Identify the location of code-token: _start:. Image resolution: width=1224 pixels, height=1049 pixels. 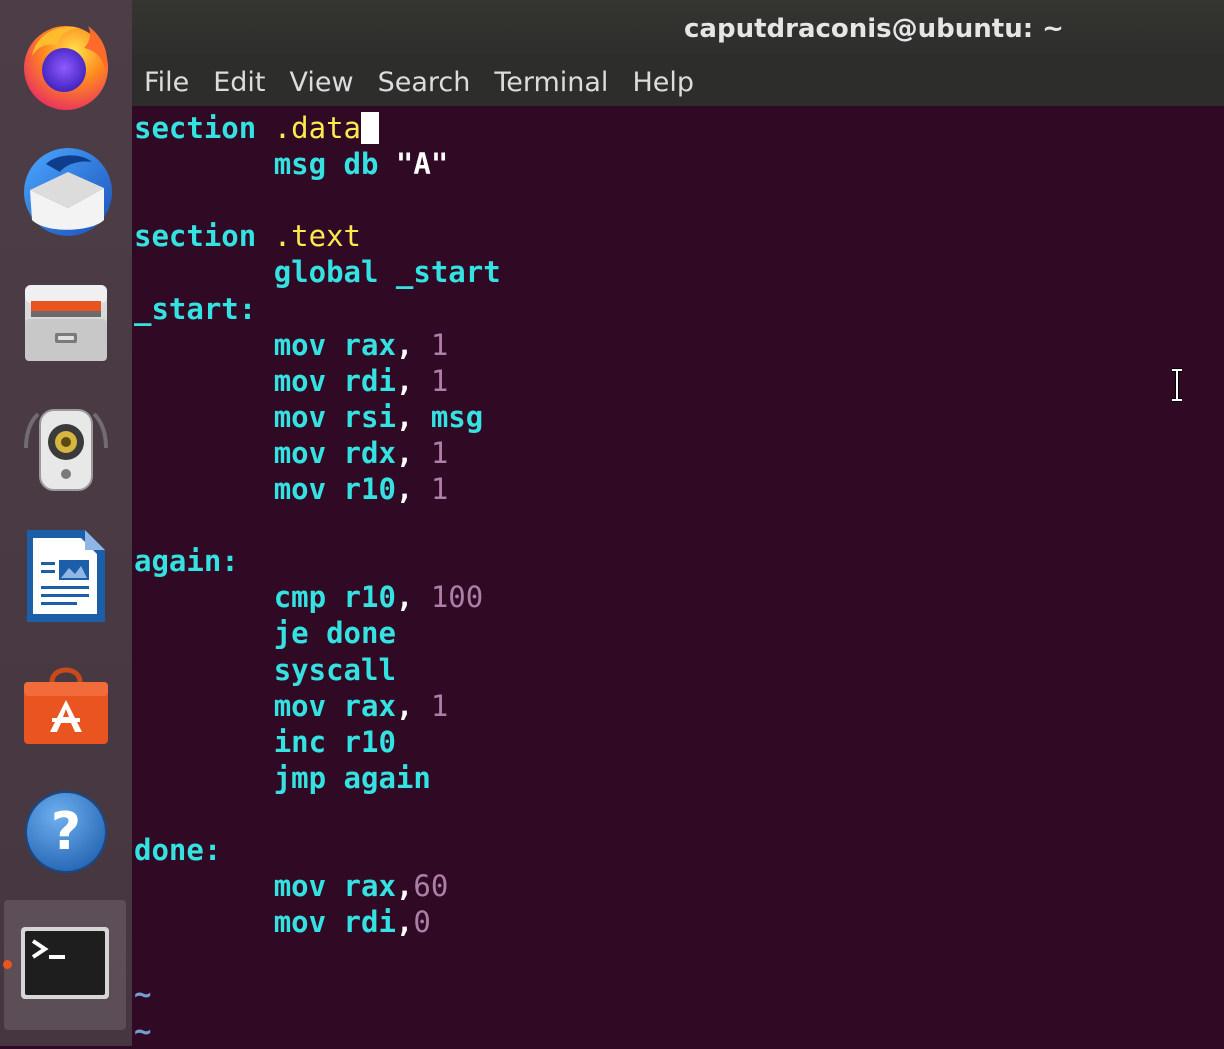
(195, 308).